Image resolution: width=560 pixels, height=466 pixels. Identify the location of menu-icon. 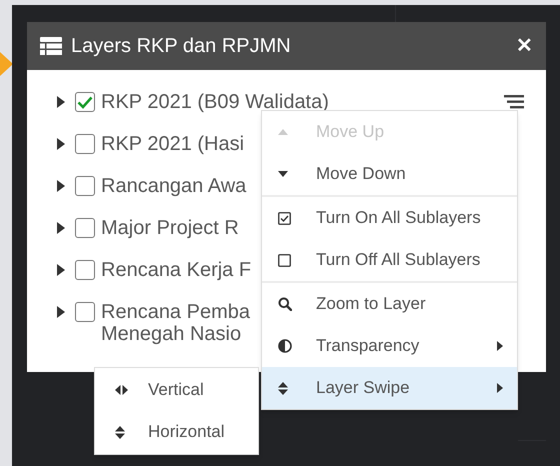
(514, 102).